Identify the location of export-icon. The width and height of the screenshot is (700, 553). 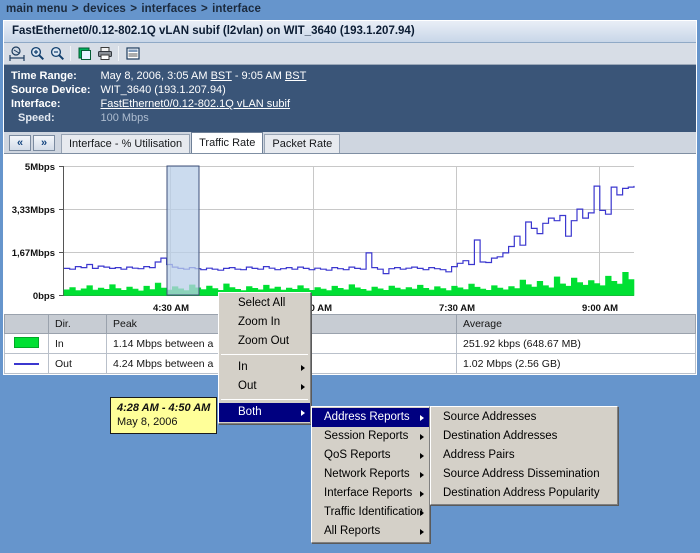
(84, 54).